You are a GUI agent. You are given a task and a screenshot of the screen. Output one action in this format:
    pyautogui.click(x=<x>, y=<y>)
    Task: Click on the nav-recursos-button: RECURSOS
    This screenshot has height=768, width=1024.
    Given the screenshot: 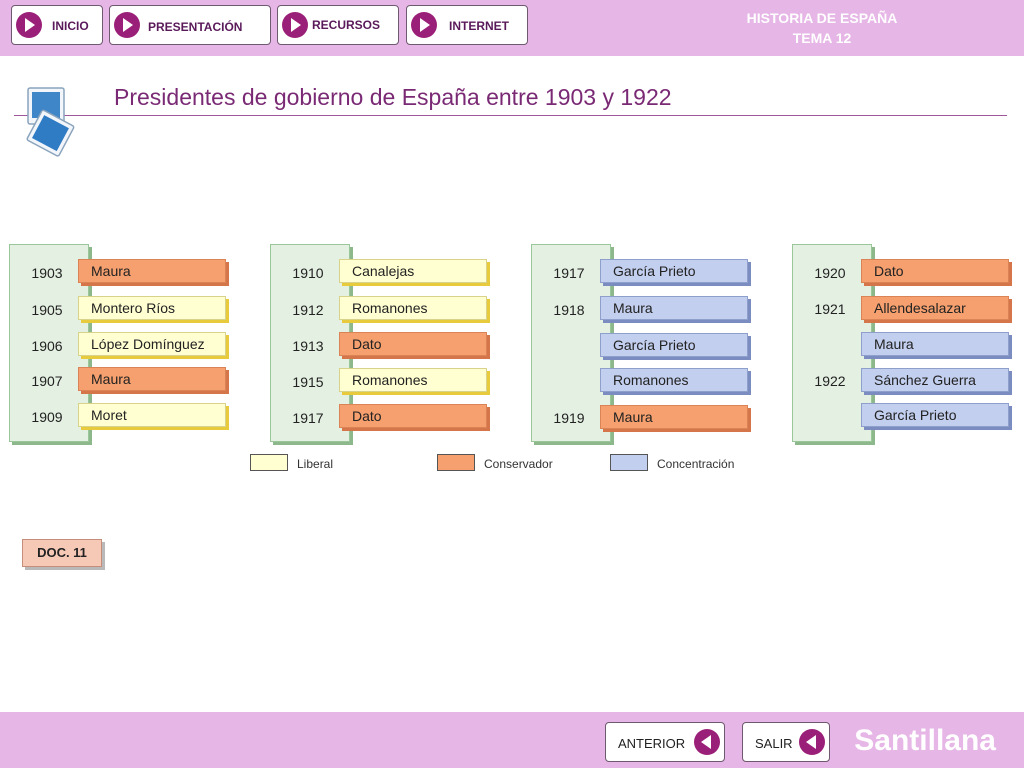 What is the action you would take?
    pyautogui.click(x=338, y=25)
    